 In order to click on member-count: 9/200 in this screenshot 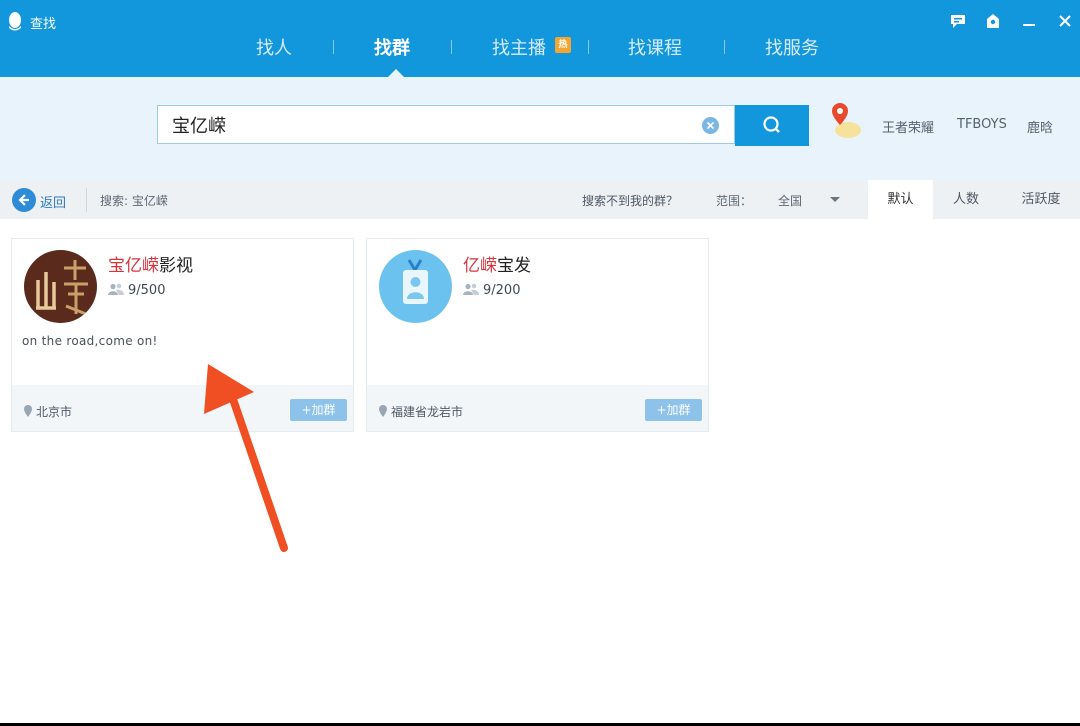, I will do `click(491, 290)`.